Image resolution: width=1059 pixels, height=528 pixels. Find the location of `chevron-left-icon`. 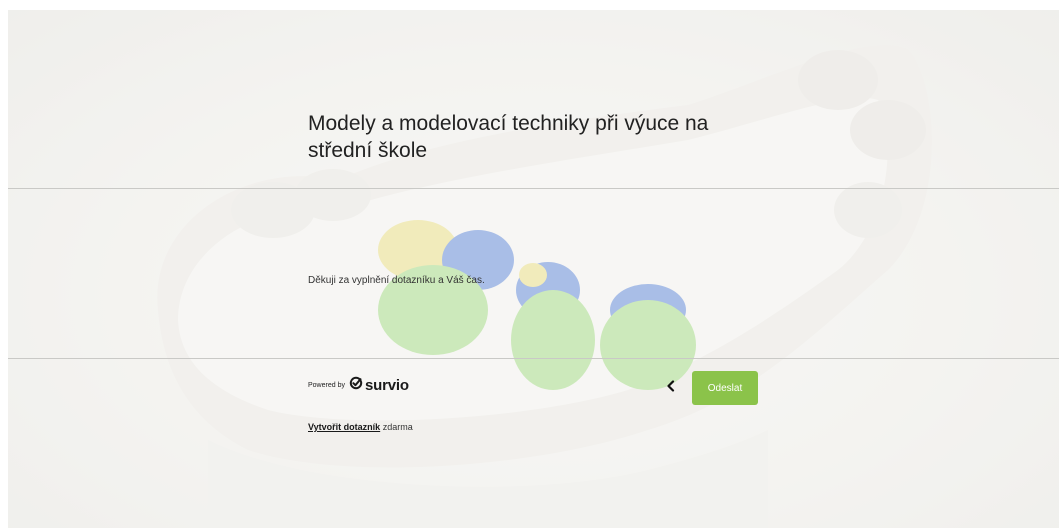

chevron-left-icon is located at coordinates (671, 388).